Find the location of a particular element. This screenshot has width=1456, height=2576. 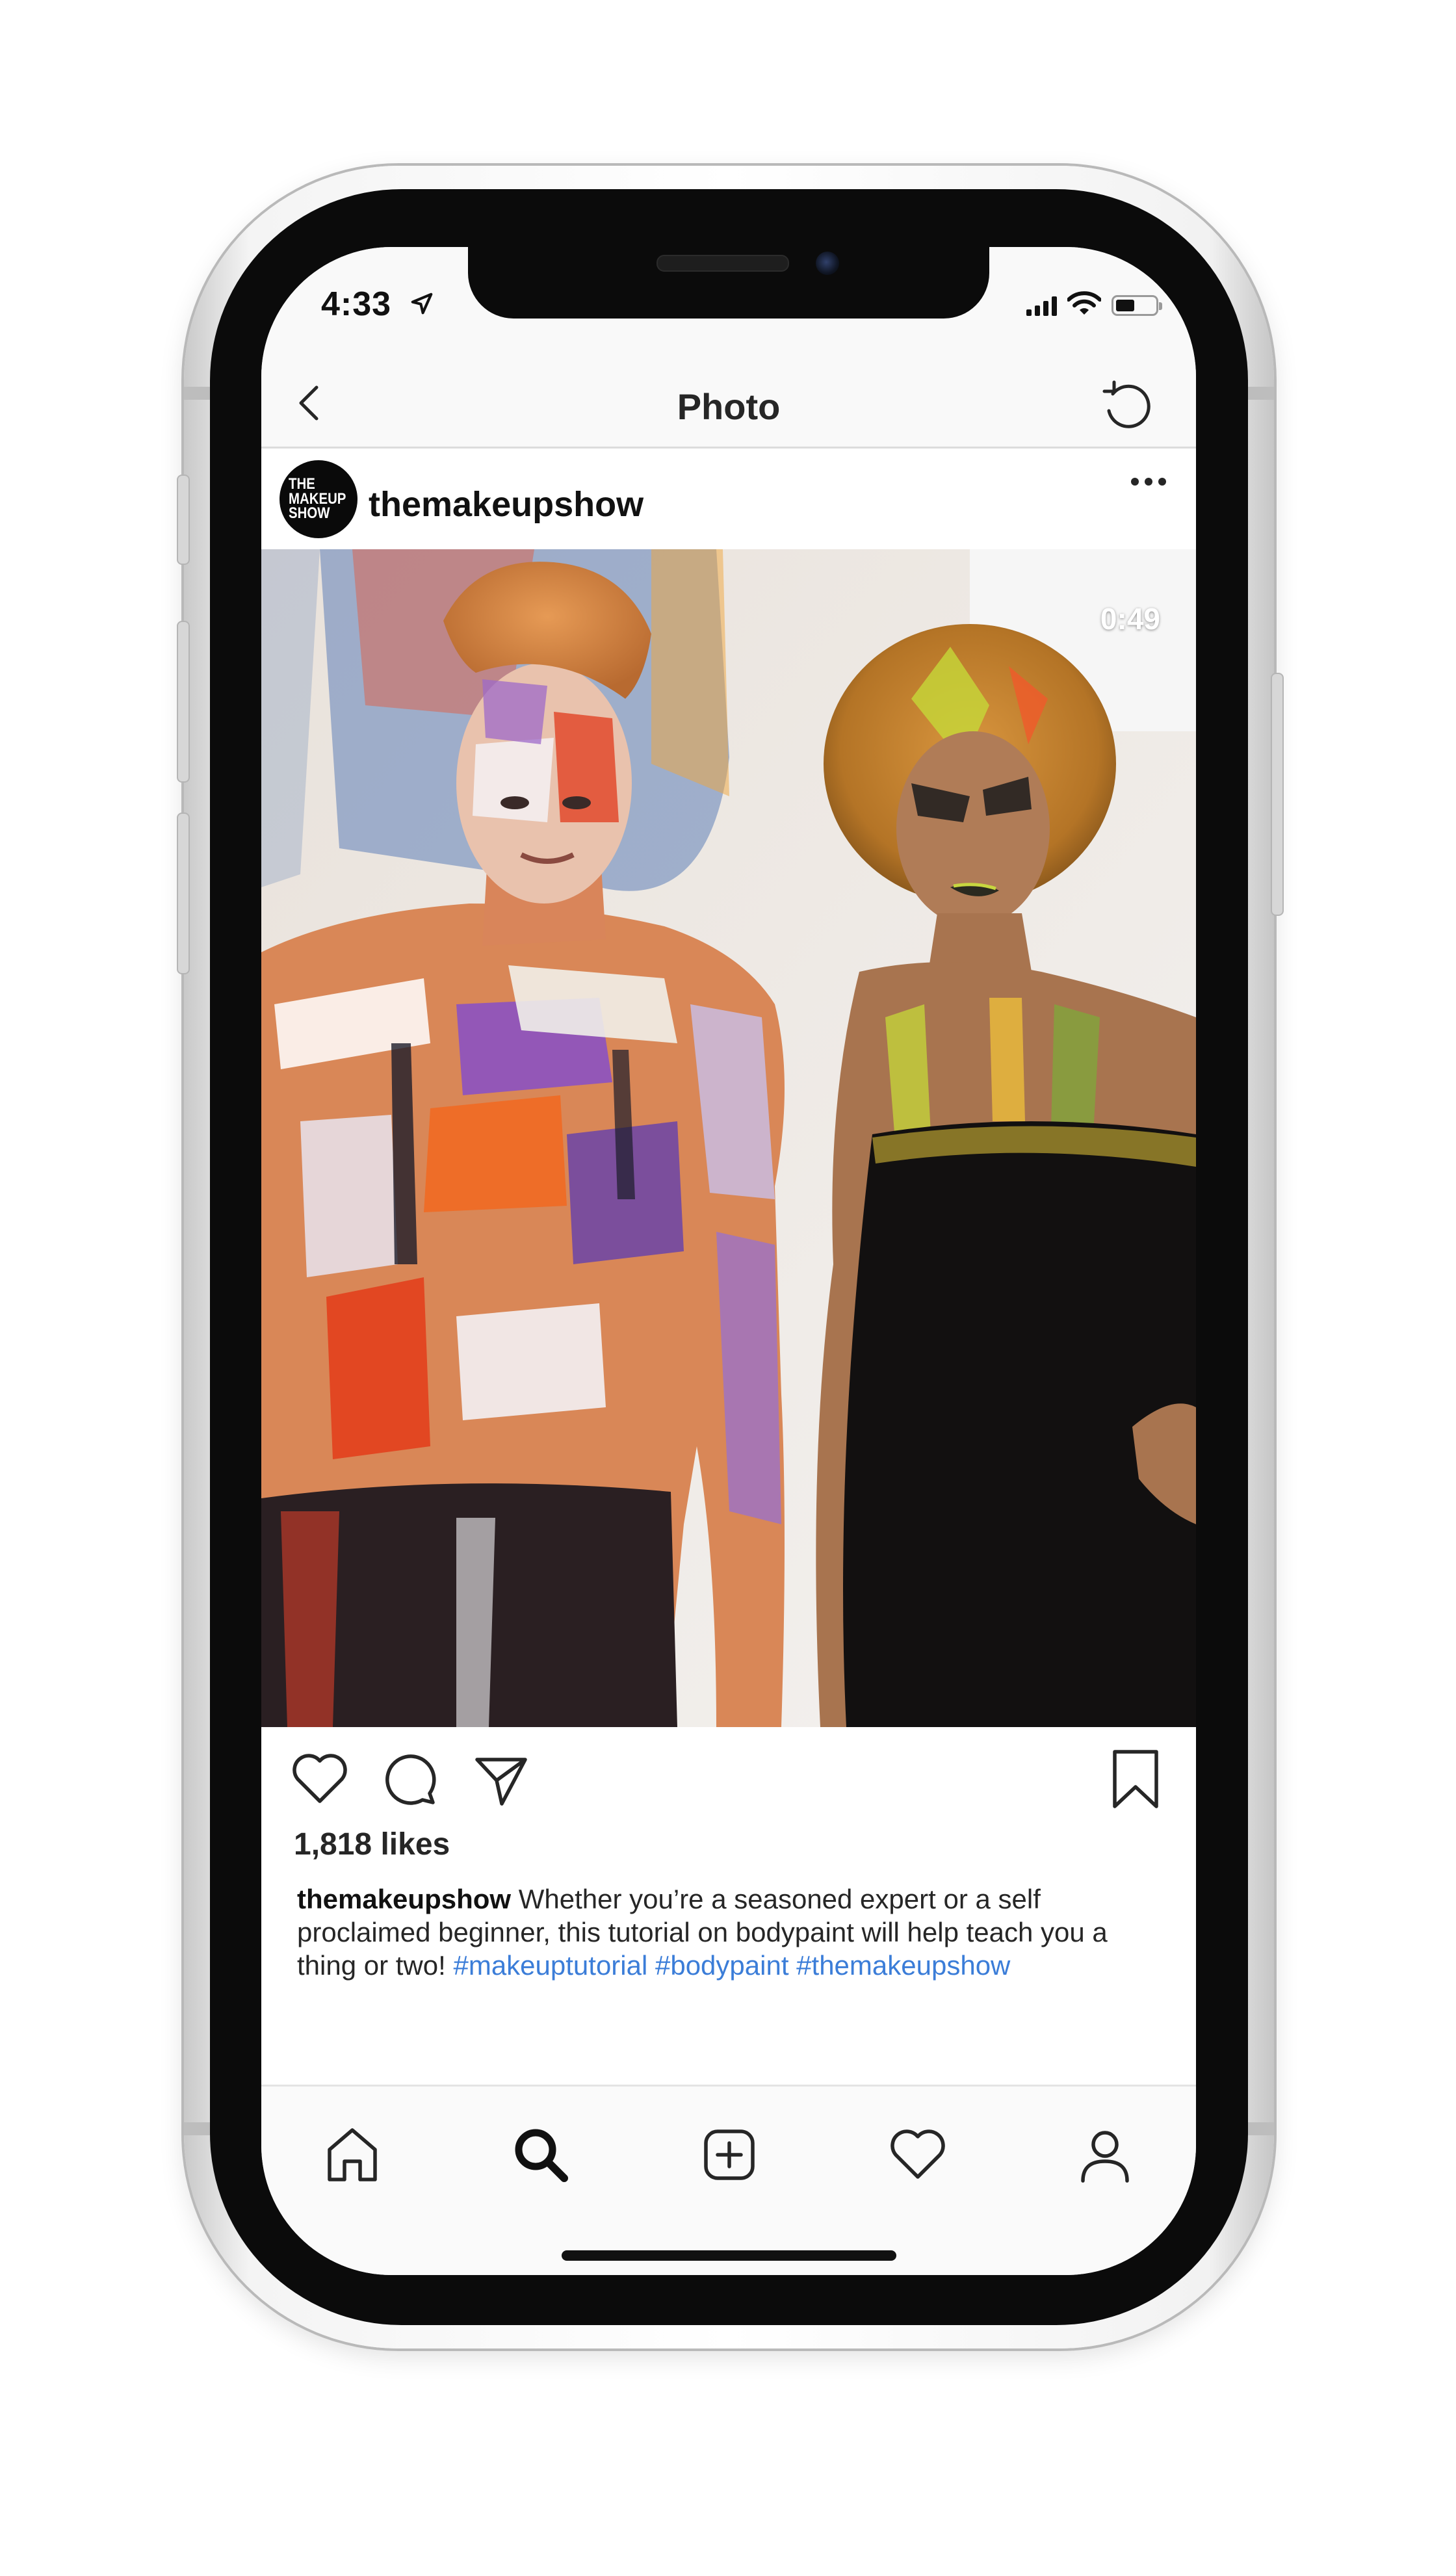

avatar: THE MAKEUP SHOW is located at coordinates (319, 499).